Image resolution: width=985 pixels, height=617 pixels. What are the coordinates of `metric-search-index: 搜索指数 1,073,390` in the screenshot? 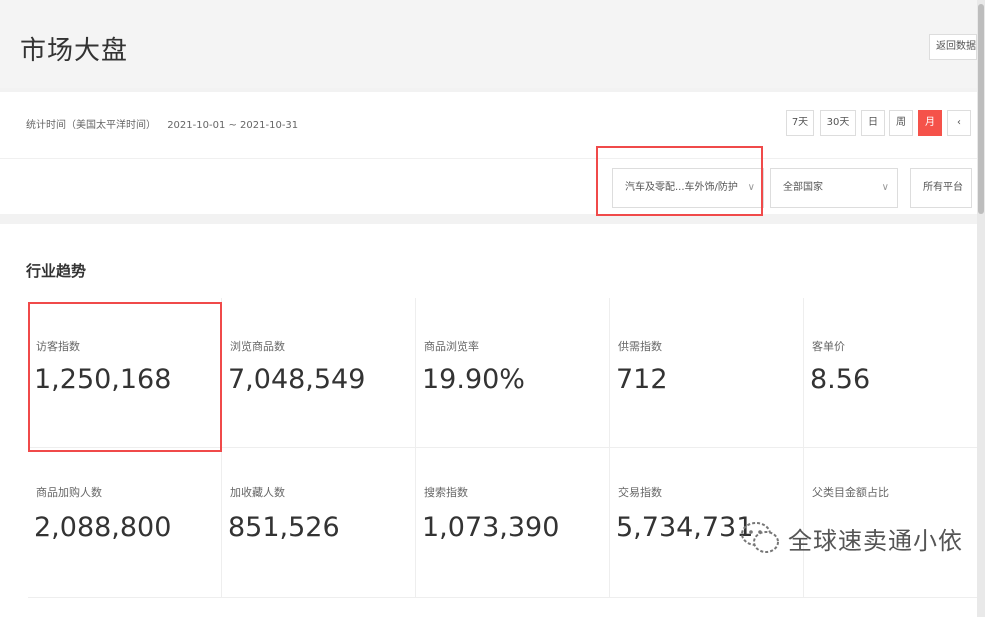 It's located at (513, 523).